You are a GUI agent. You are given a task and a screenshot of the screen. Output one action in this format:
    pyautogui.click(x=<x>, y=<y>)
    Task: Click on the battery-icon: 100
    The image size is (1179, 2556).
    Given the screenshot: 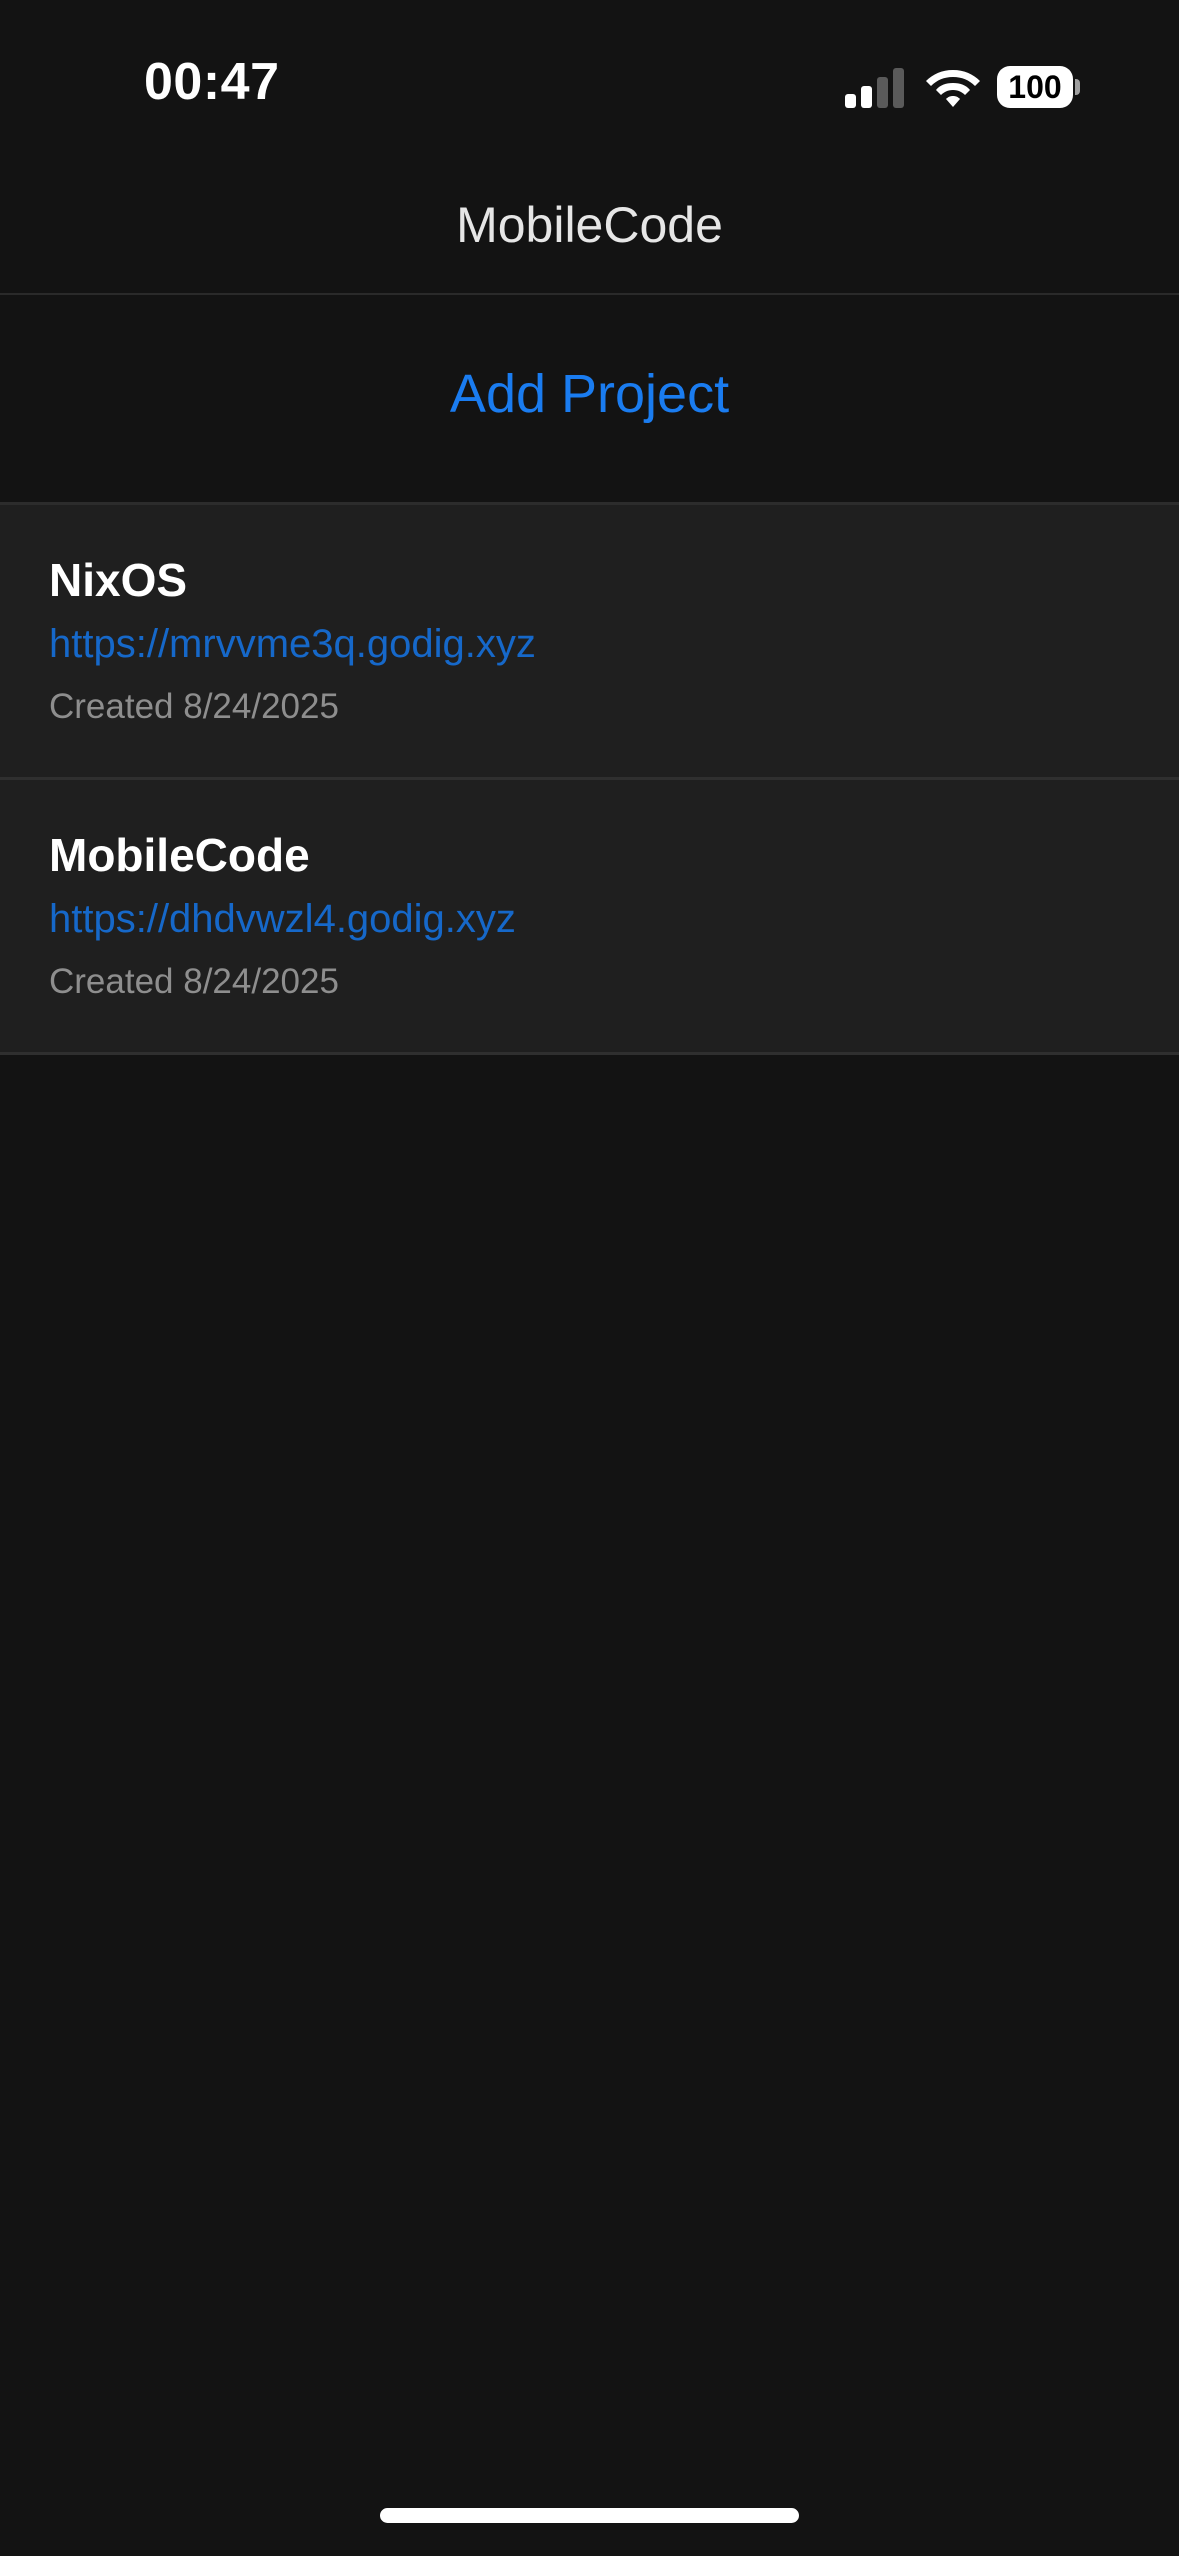 What is the action you would take?
    pyautogui.click(x=1039, y=87)
    